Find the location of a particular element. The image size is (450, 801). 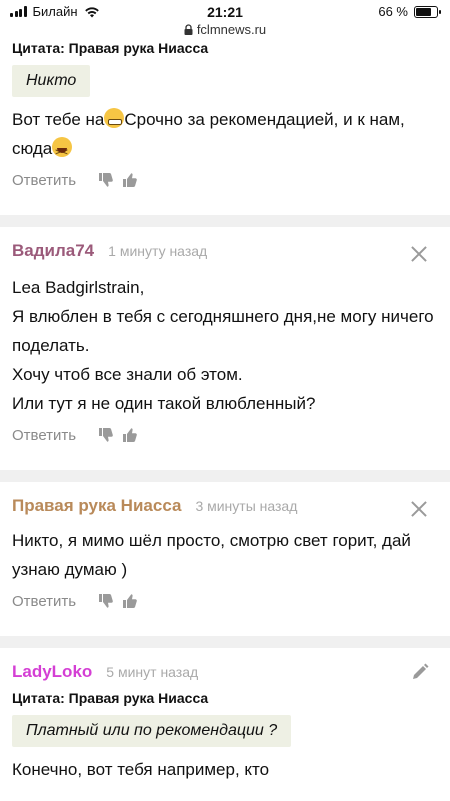

author-name: Правая рука Ниасса is located at coordinates (96, 506).